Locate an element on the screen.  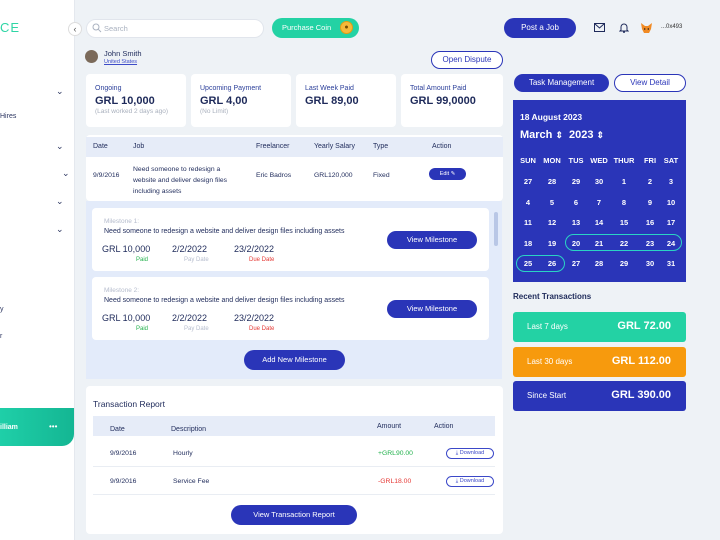
sidebar-item: y is located at coordinates (2, 309).